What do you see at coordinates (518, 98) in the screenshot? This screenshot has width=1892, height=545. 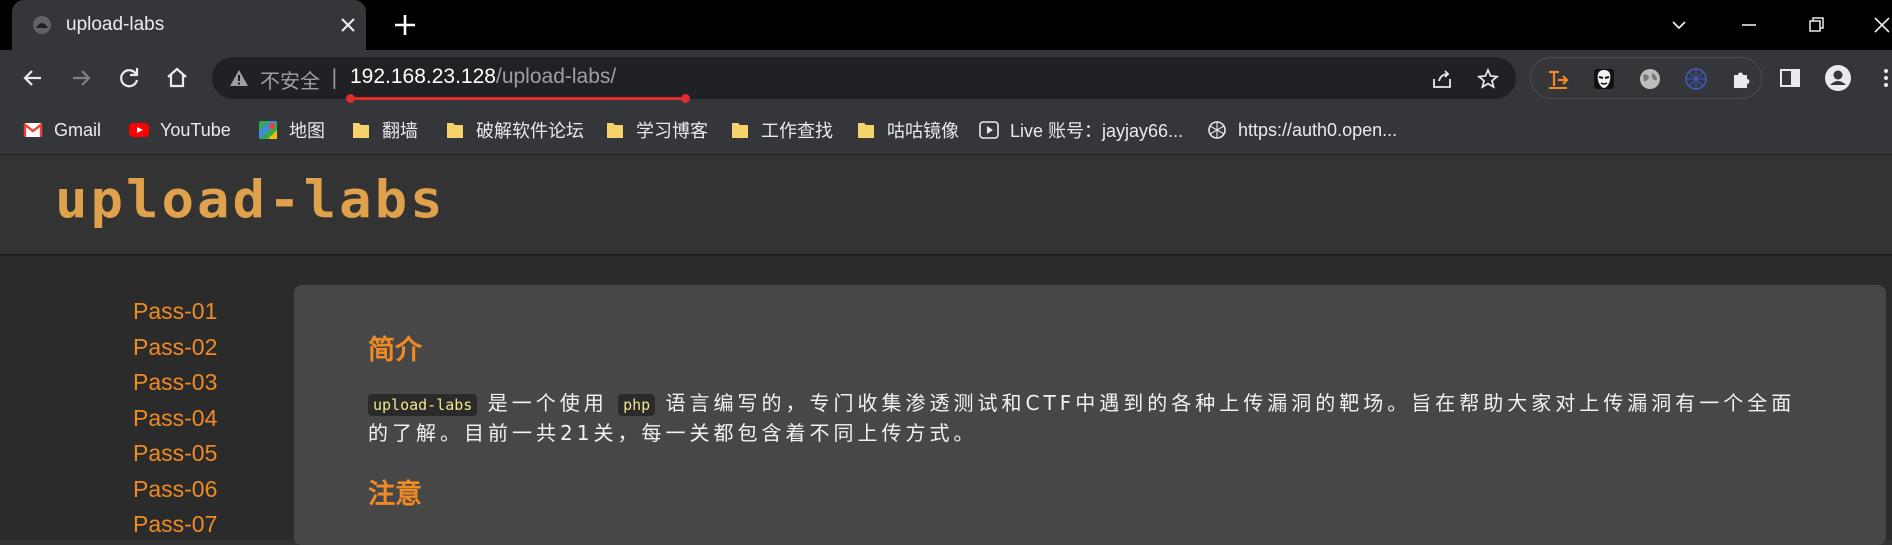 I see `url-annotation-underline` at bounding box center [518, 98].